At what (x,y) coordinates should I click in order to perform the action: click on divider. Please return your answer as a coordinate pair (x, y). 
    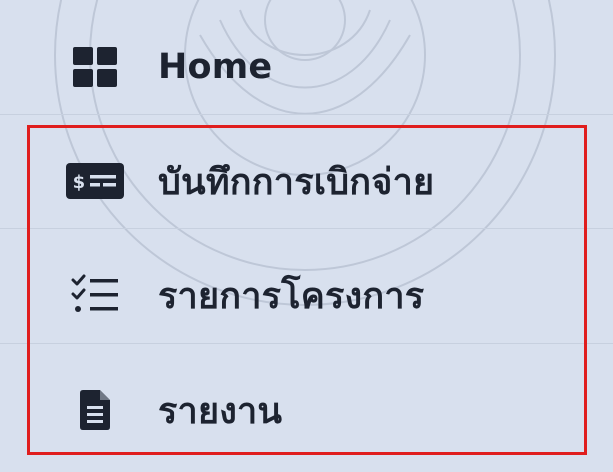
    Looking at the image, I should click on (306, 114).